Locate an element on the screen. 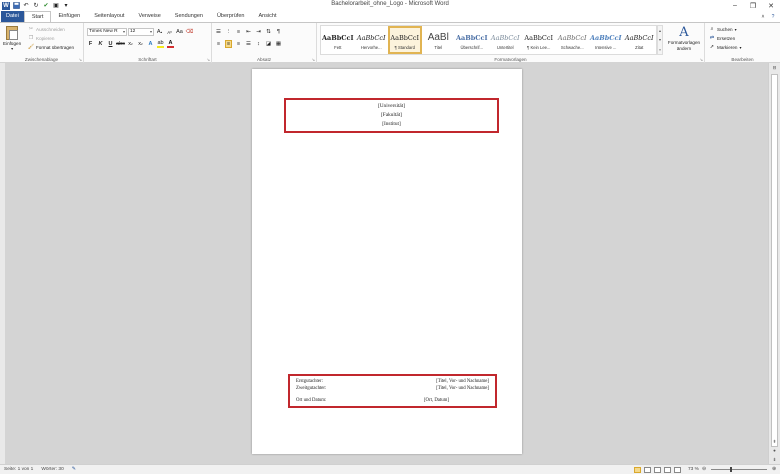 The width and height of the screenshot is (780, 474). print-preview-icon: ▣ is located at coordinates (56, 6).